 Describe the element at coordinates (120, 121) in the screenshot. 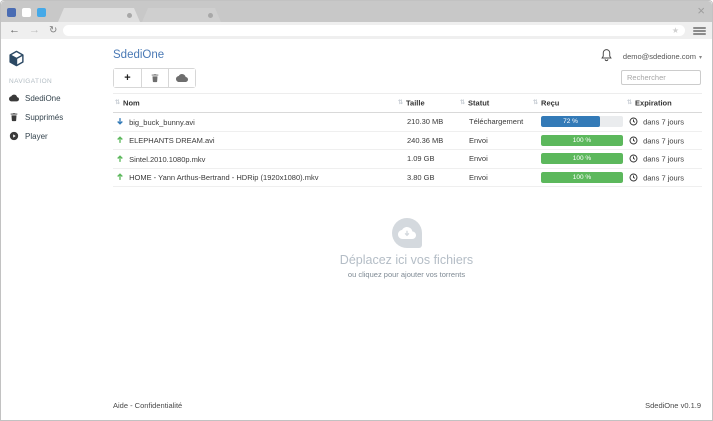

I see `download-arrow-icon` at that location.